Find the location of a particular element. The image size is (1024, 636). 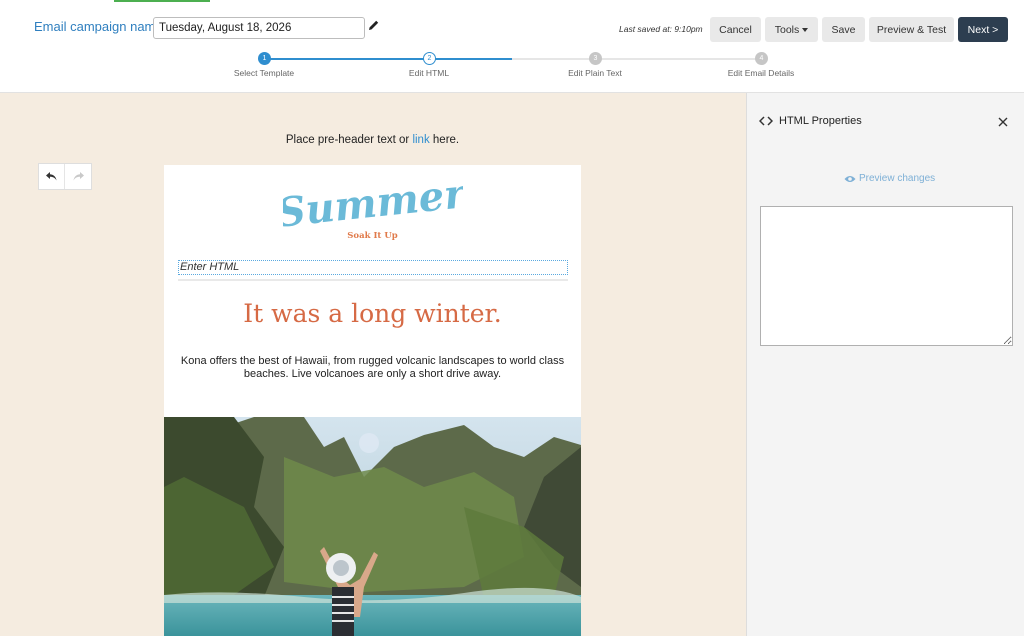

step-1-label: Select Template is located at coordinates (264, 73).